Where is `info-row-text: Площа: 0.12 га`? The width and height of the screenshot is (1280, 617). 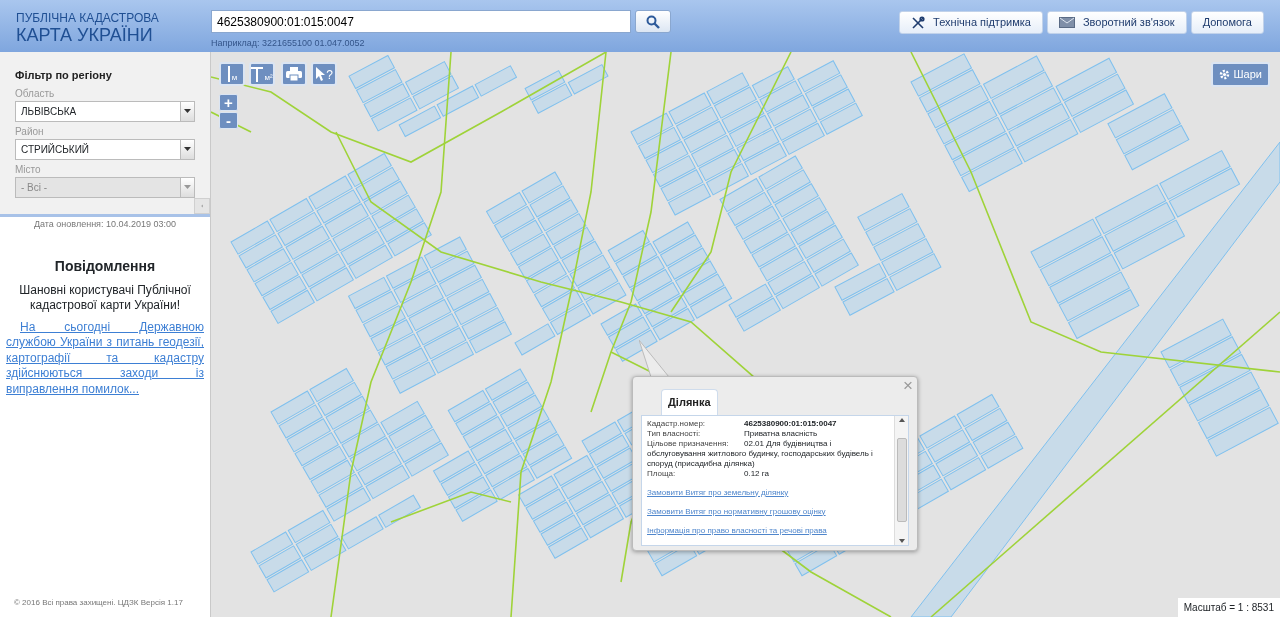
info-row-text: Площа: 0.12 га is located at coordinates (708, 473).